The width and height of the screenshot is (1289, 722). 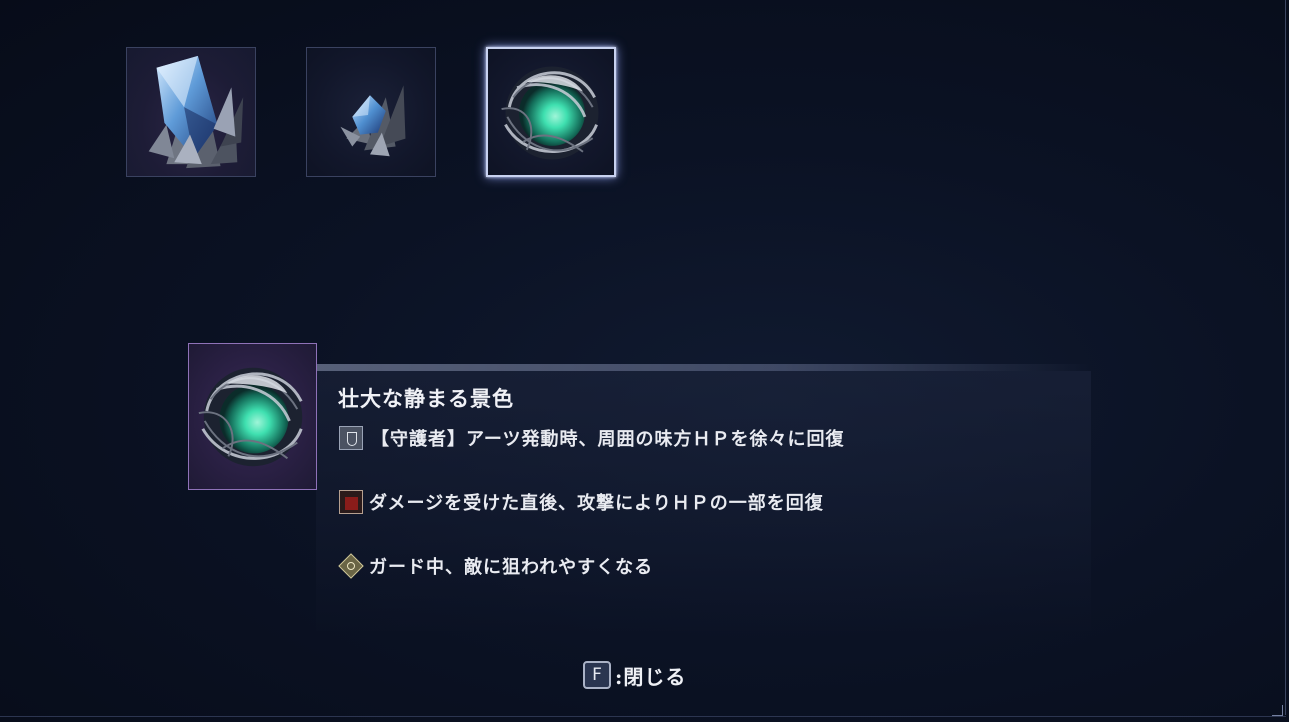 I want to click on equipment-slot-3-selected, so click(x=551, y=112).